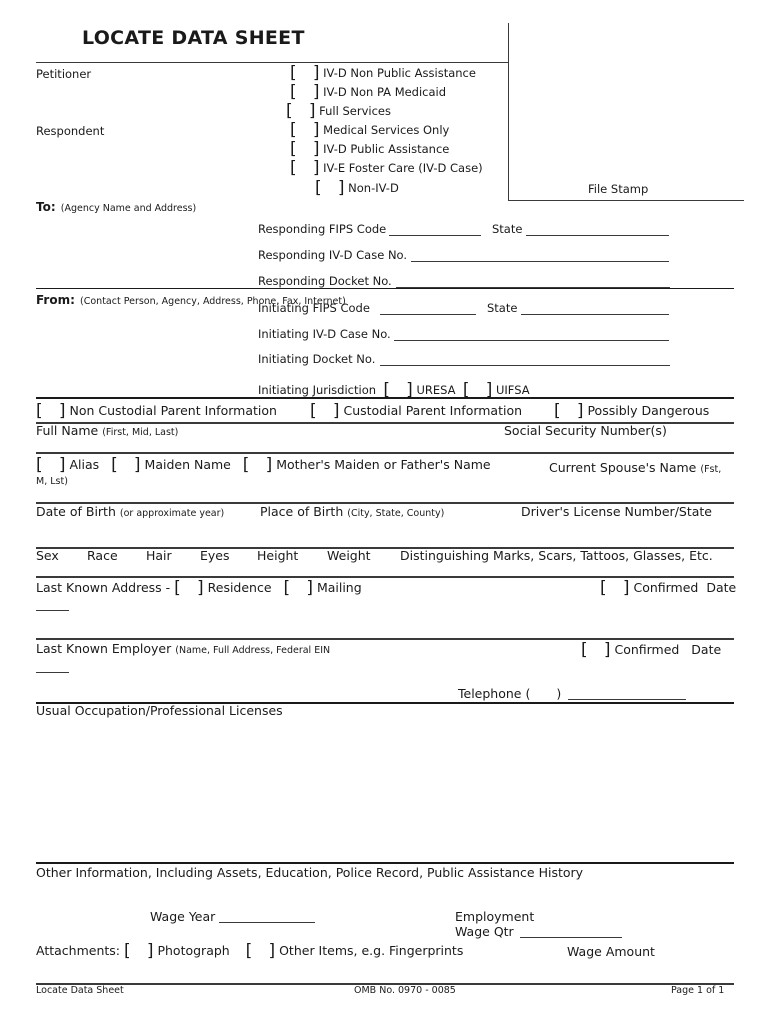  Describe the element at coordinates (540, 261) in the screenshot. I see `responding-case-no-field` at that location.